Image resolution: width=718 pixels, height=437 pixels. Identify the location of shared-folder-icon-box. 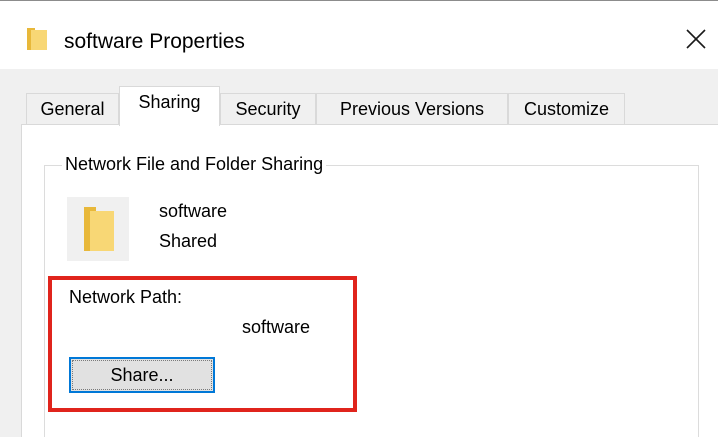
(98, 229).